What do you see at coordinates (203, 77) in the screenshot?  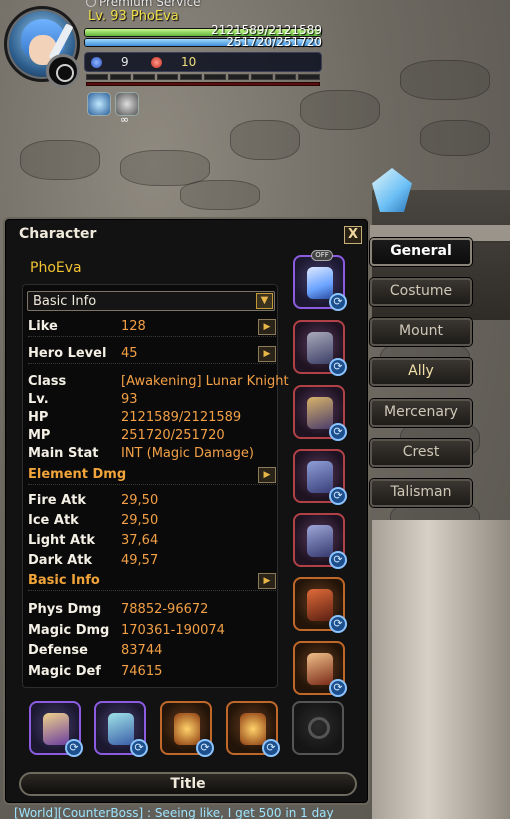 I see `segmented-gauge` at bounding box center [203, 77].